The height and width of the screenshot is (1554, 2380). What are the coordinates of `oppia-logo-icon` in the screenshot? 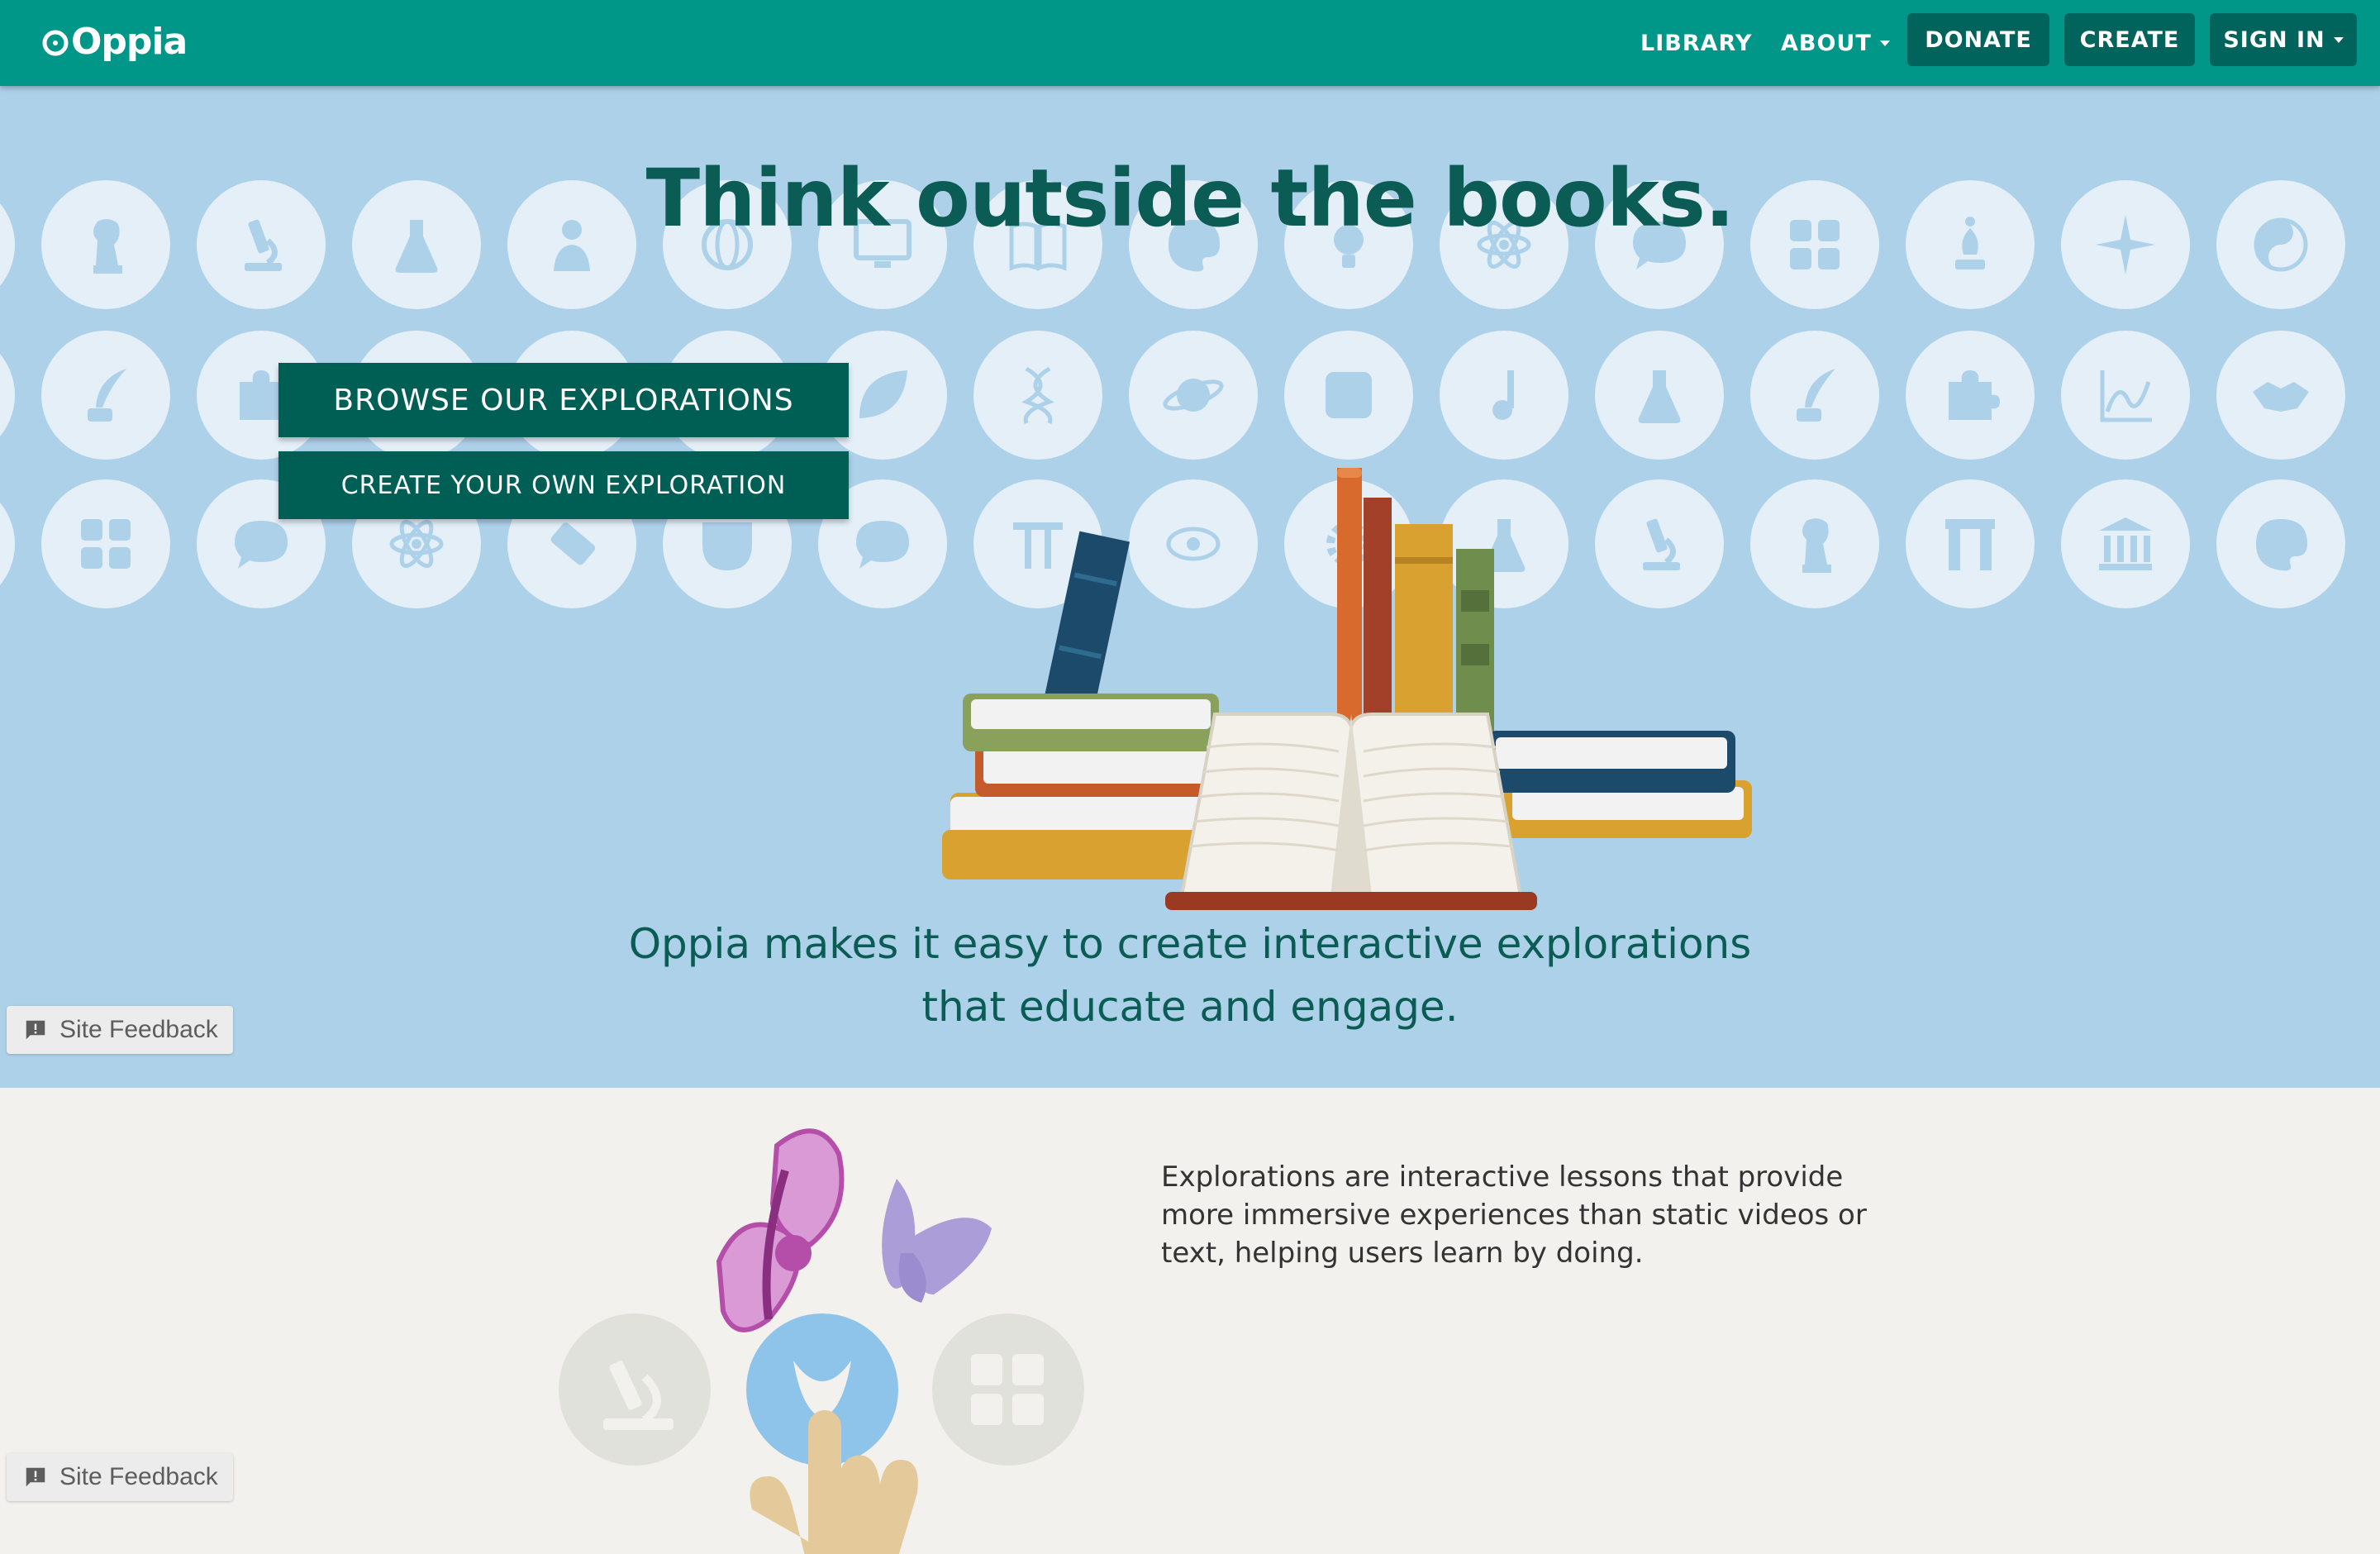 It's located at (55, 43).